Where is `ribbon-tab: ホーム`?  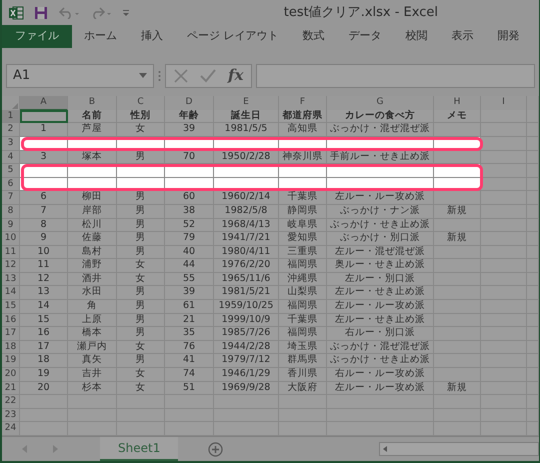 ribbon-tab: ホーム is located at coordinates (100, 36).